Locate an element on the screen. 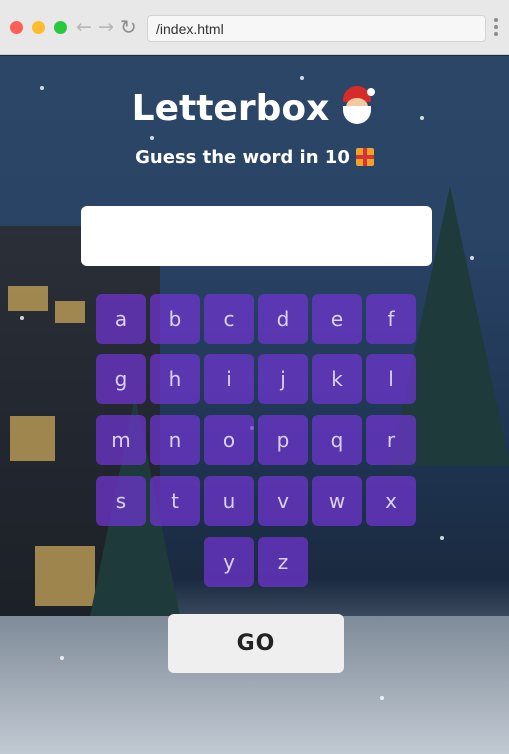 Image resolution: width=509 pixels, height=754 pixels. address-bar: /index.html is located at coordinates (316, 28).